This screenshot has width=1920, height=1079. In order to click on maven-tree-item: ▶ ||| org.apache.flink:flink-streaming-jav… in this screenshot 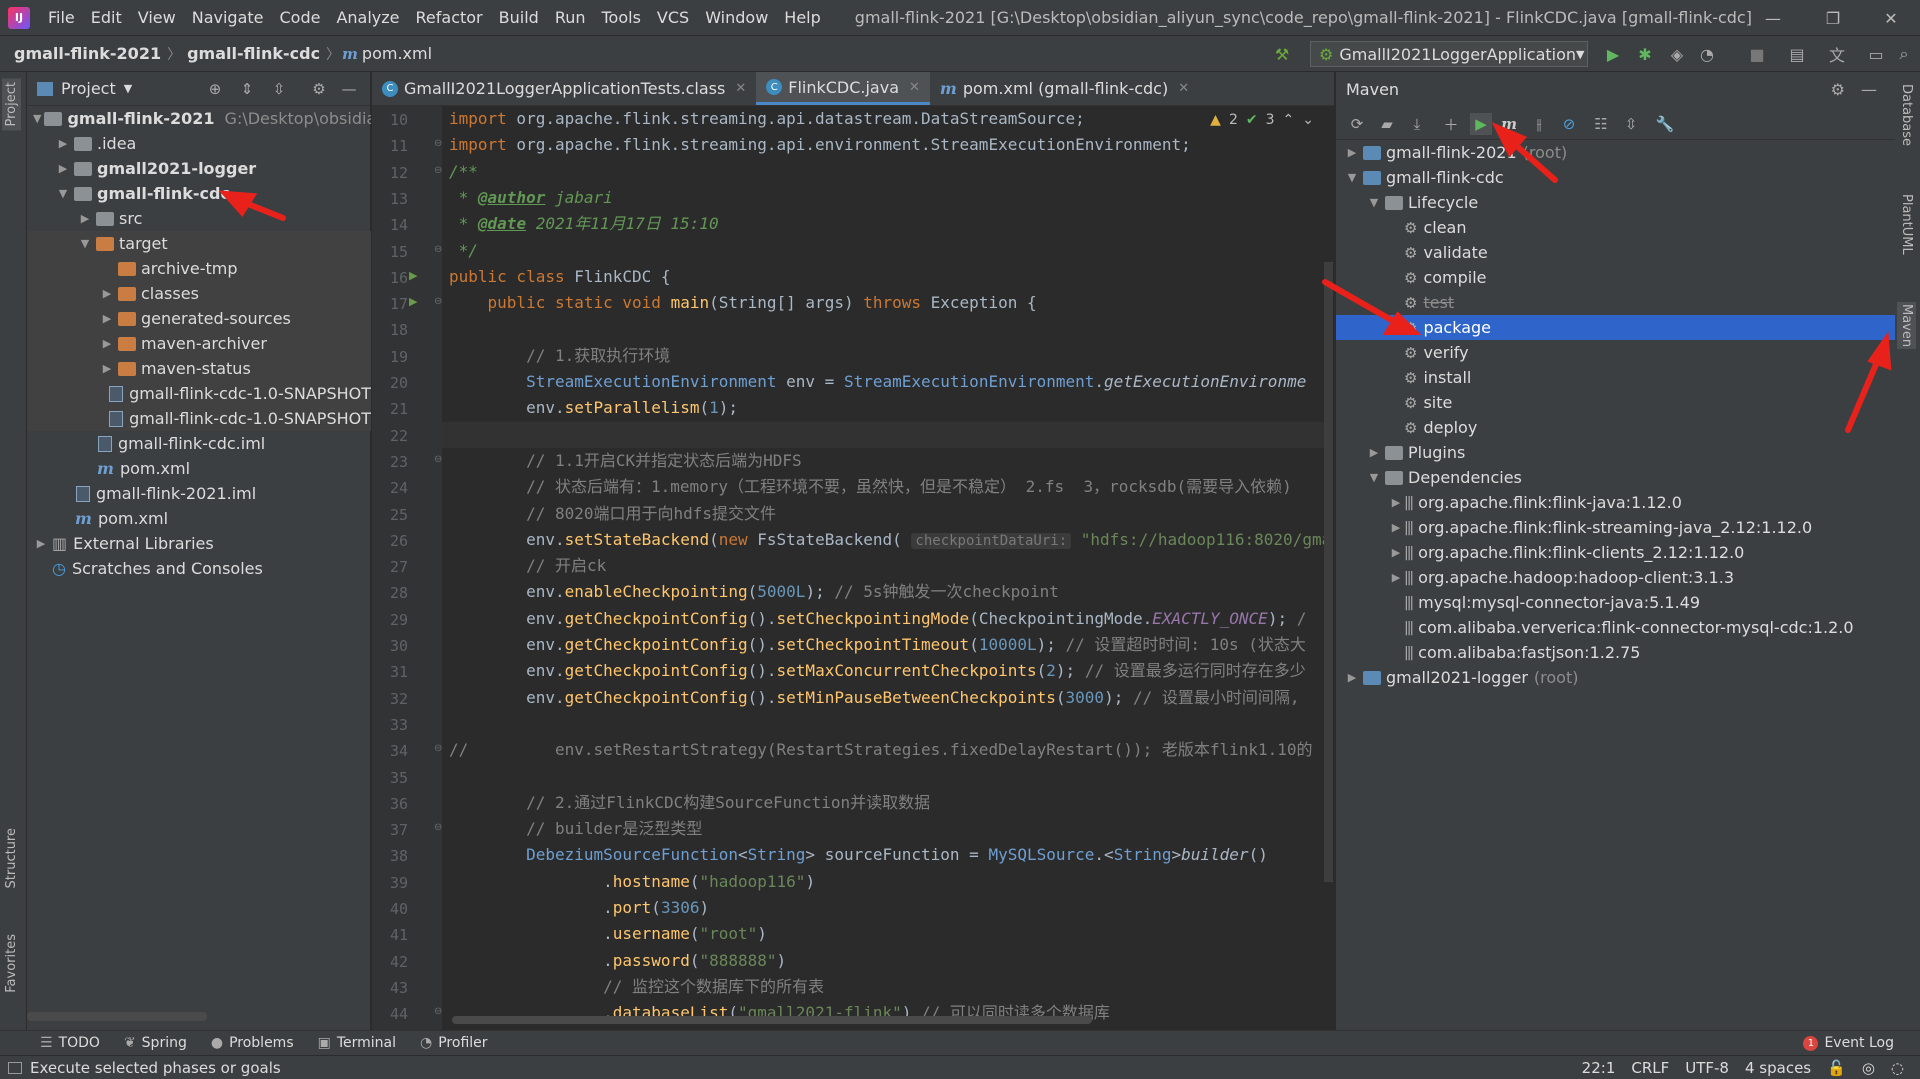, I will do `click(1616, 527)`.